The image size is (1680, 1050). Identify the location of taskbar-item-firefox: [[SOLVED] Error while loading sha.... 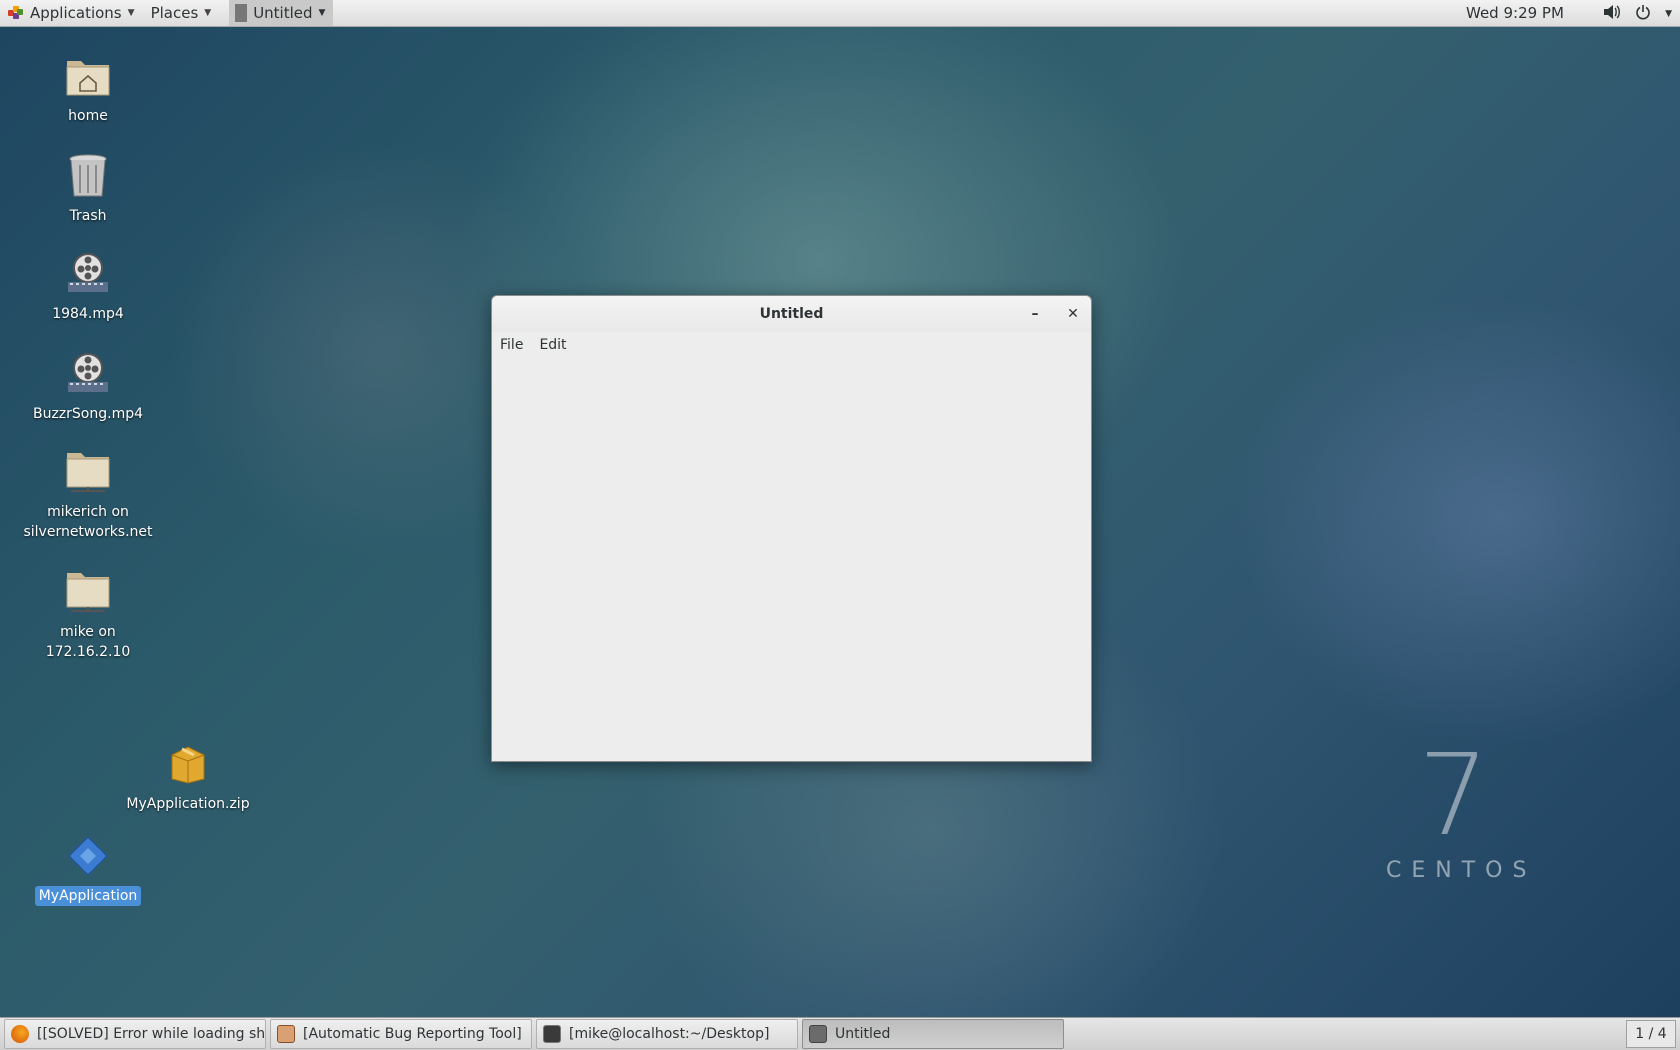
(135, 1034).